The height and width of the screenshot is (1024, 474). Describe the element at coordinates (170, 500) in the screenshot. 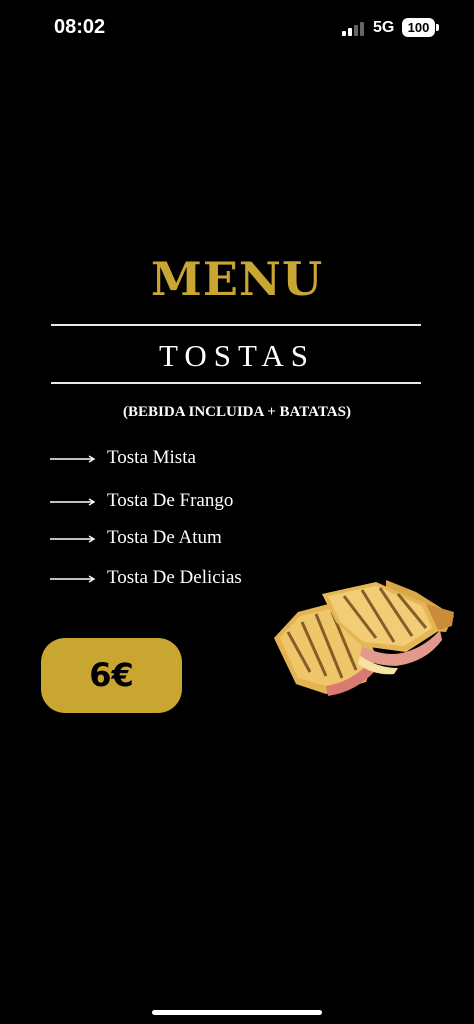

I see `menu-item-label: Tosta De Frango` at that location.